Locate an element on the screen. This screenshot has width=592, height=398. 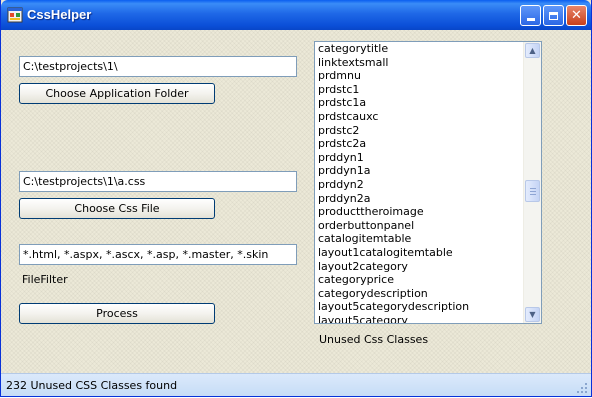
list-item: prddyn2 is located at coordinates (418, 185).